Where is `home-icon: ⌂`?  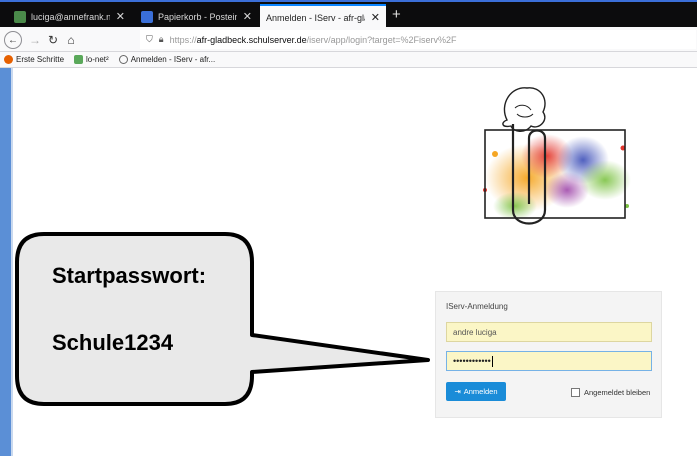
home-icon: ⌂ is located at coordinates (71, 39).